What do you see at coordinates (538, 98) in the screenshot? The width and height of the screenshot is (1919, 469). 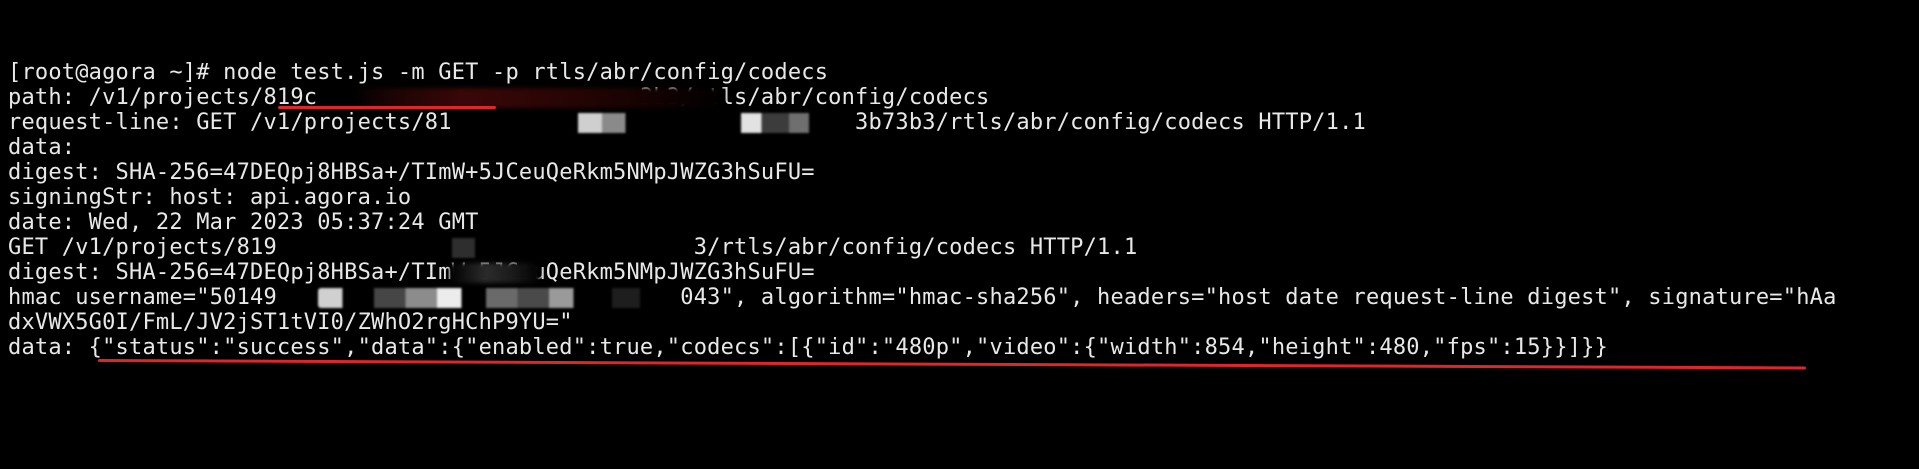 I see `redaction-blur` at bounding box center [538, 98].